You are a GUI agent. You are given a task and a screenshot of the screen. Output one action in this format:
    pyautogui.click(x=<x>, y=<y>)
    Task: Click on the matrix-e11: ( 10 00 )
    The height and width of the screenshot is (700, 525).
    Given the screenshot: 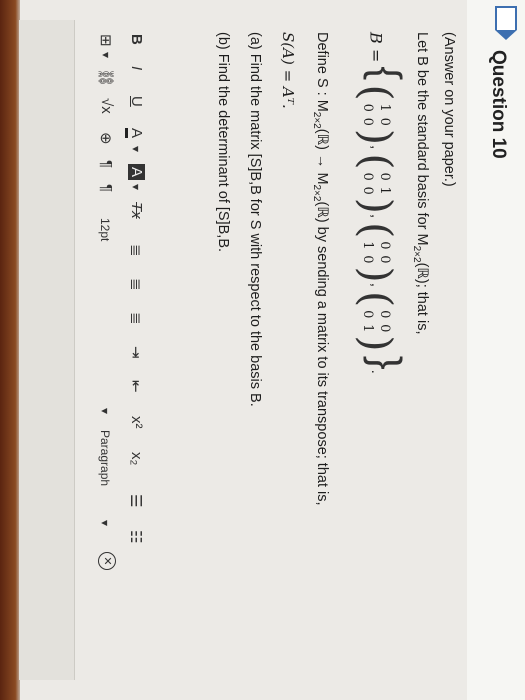 What is the action you would take?
    pyautogui.click(x=376, y=115)
    